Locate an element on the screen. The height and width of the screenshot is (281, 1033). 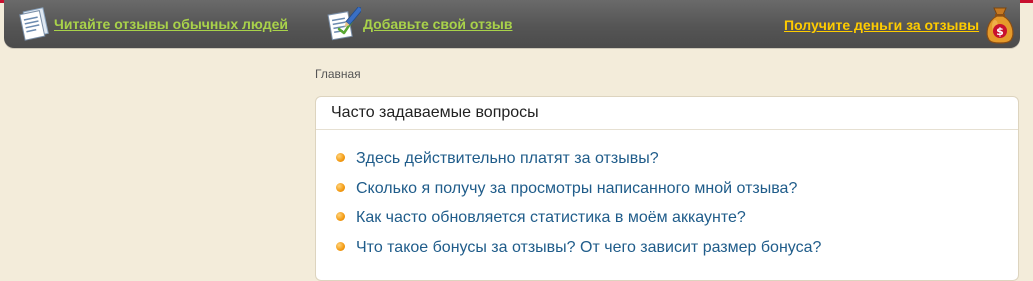
nav-add-review-link: Добавьте свой отзыв is located at coordinates (419, 23).